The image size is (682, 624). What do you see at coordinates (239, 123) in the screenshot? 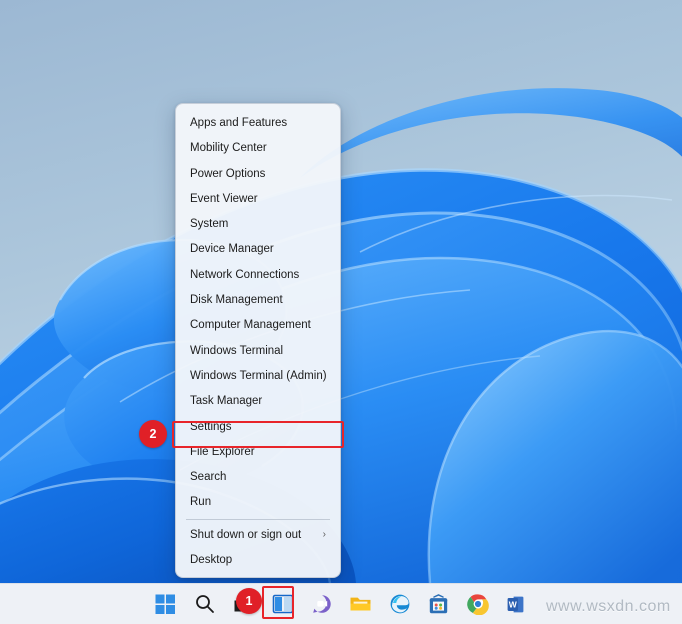
I see `menu-item-label: Apps and Features` at bounding box center [239, 123].